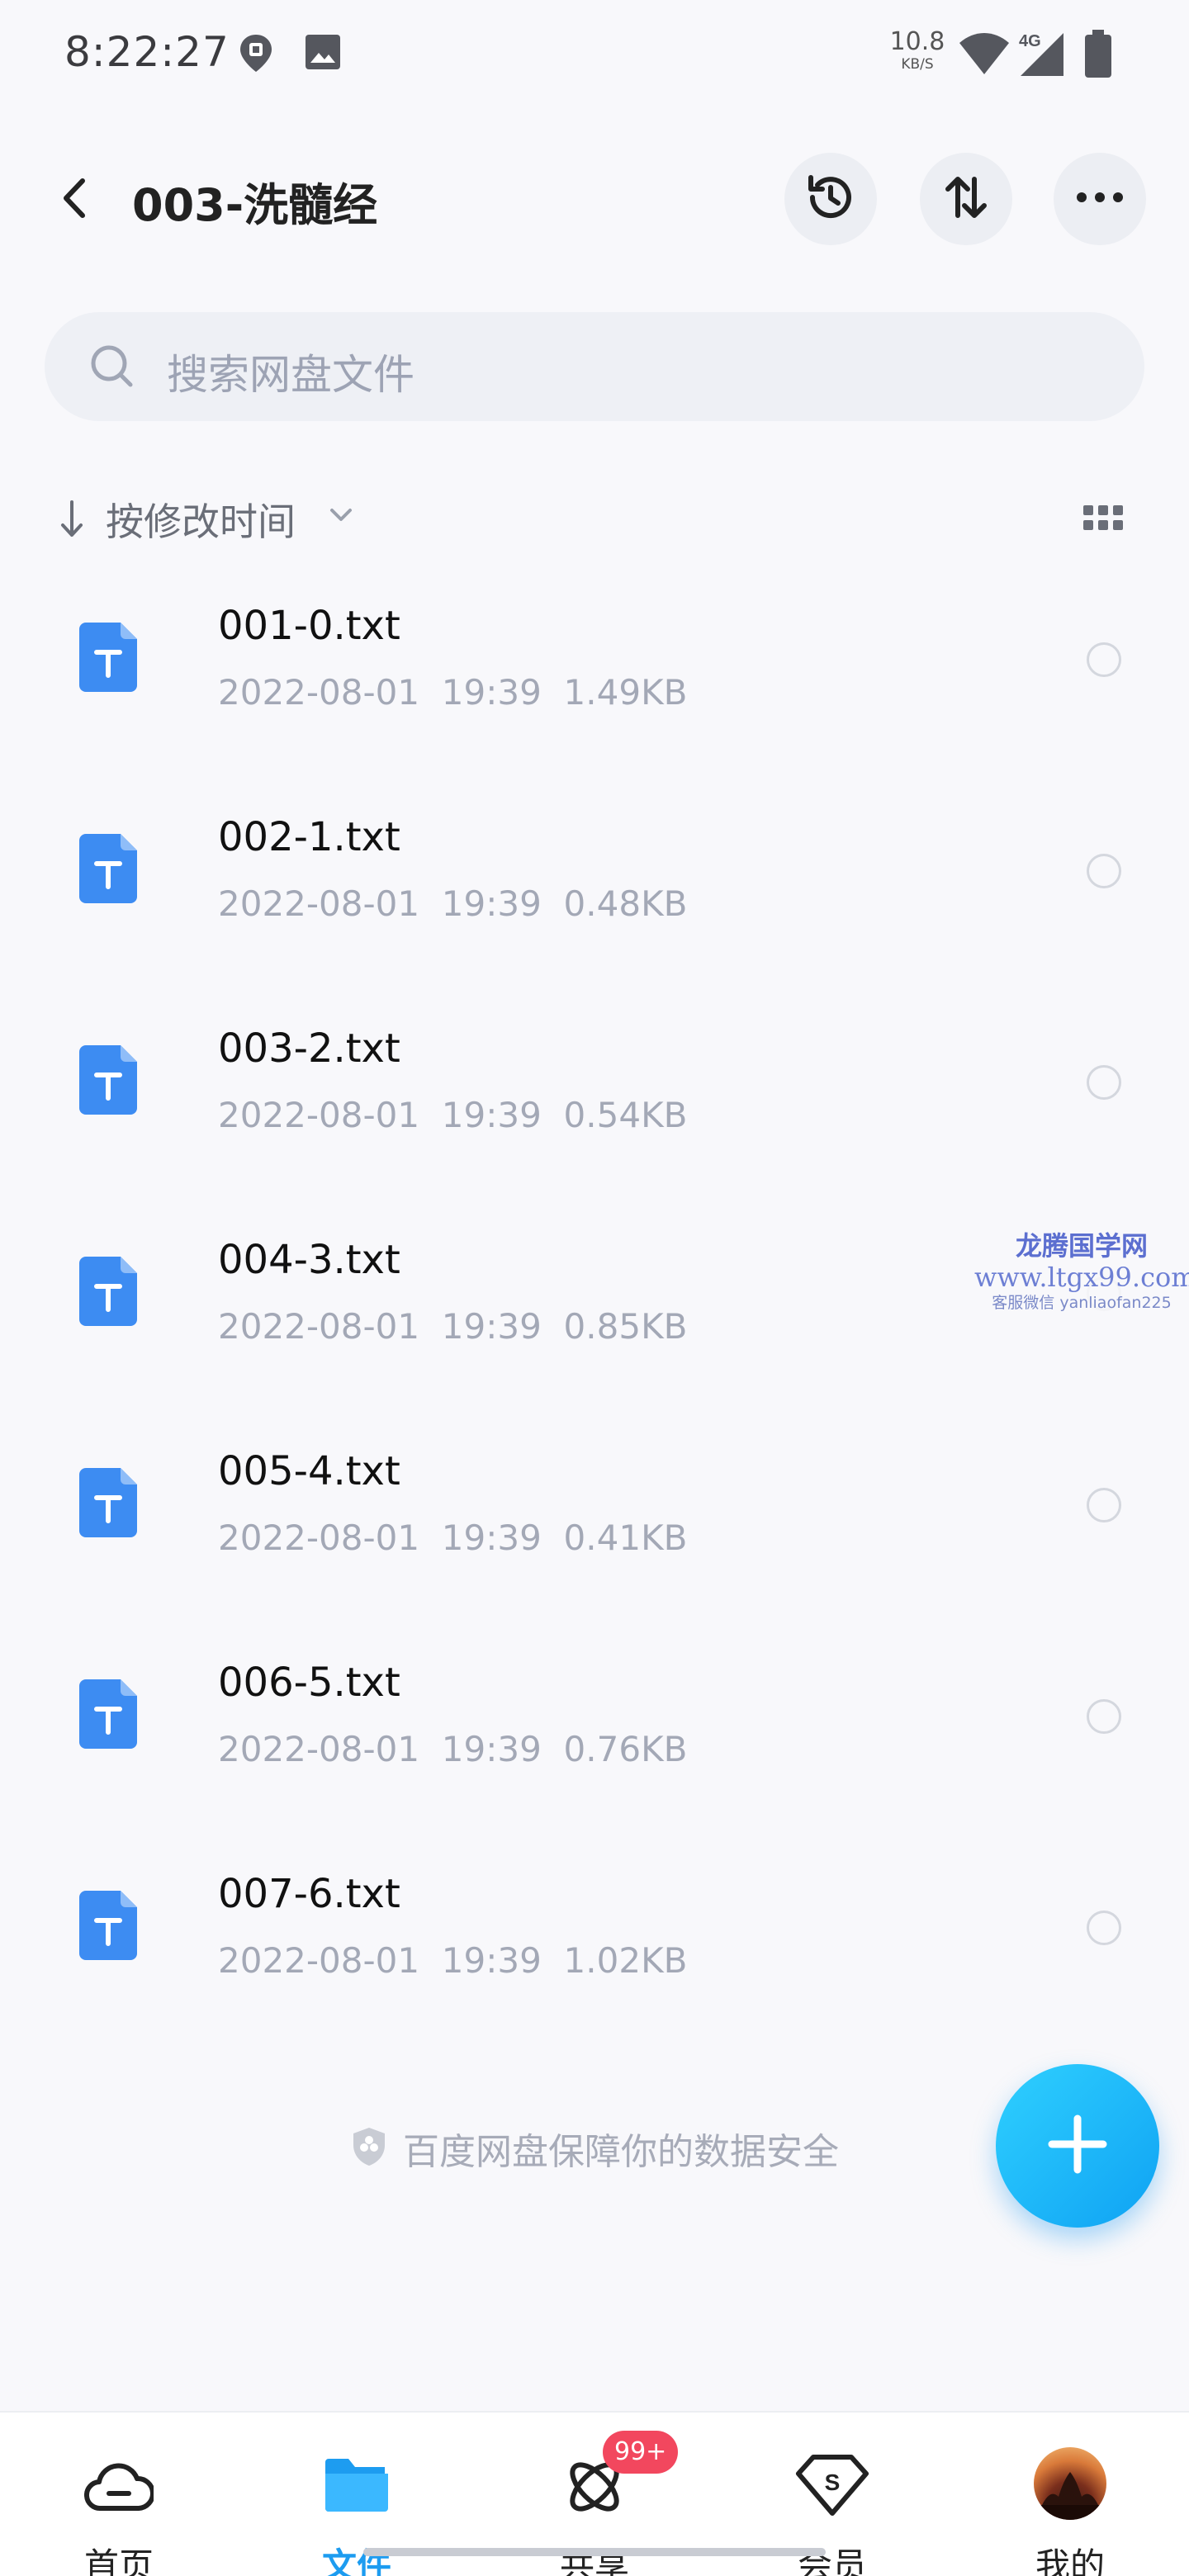 This screenshot has width=1189, height=2576. Describe the element at coordinates (290, 375) in the screenshot. I see `search-placeholder: 搜索网盘文件` at that location.